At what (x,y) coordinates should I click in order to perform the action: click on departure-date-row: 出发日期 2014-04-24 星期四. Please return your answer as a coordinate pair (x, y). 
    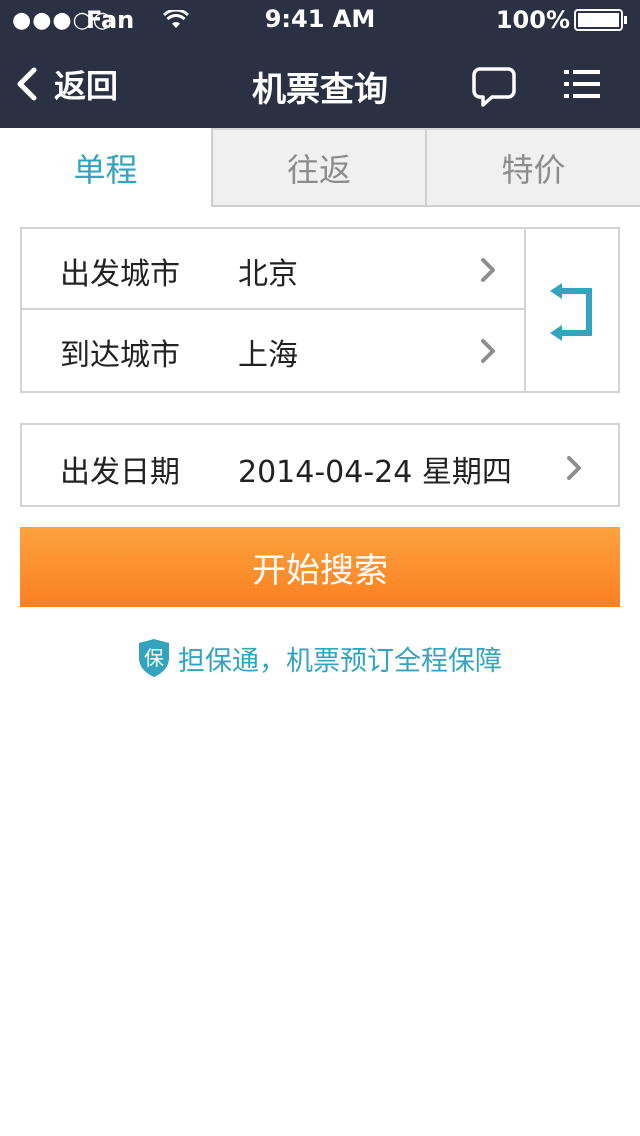
    Looking at the image, I should click on (320, 465).